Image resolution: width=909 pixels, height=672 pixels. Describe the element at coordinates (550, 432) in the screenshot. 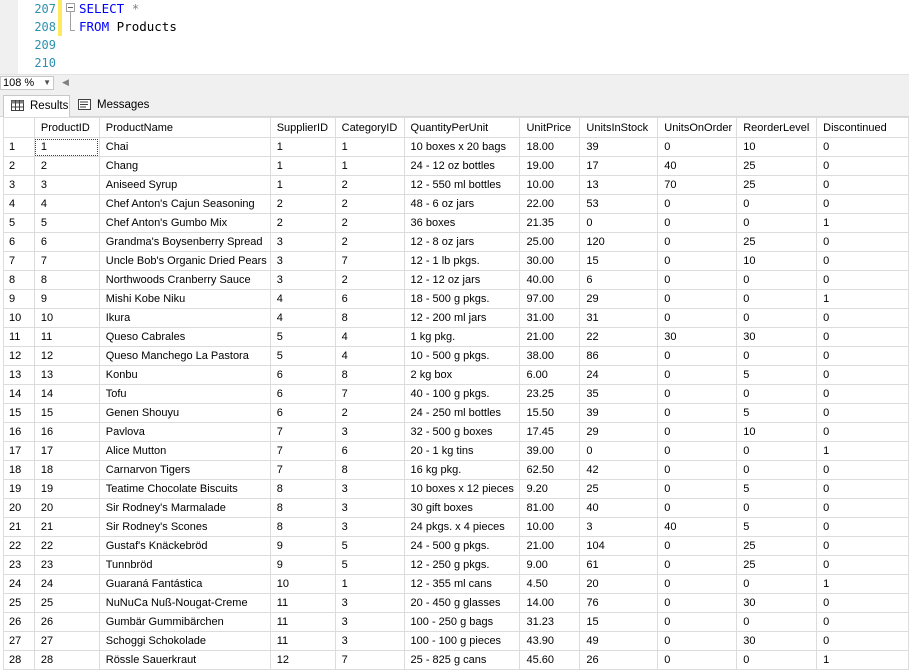

I see `grid-cell: 17.45` at that location.